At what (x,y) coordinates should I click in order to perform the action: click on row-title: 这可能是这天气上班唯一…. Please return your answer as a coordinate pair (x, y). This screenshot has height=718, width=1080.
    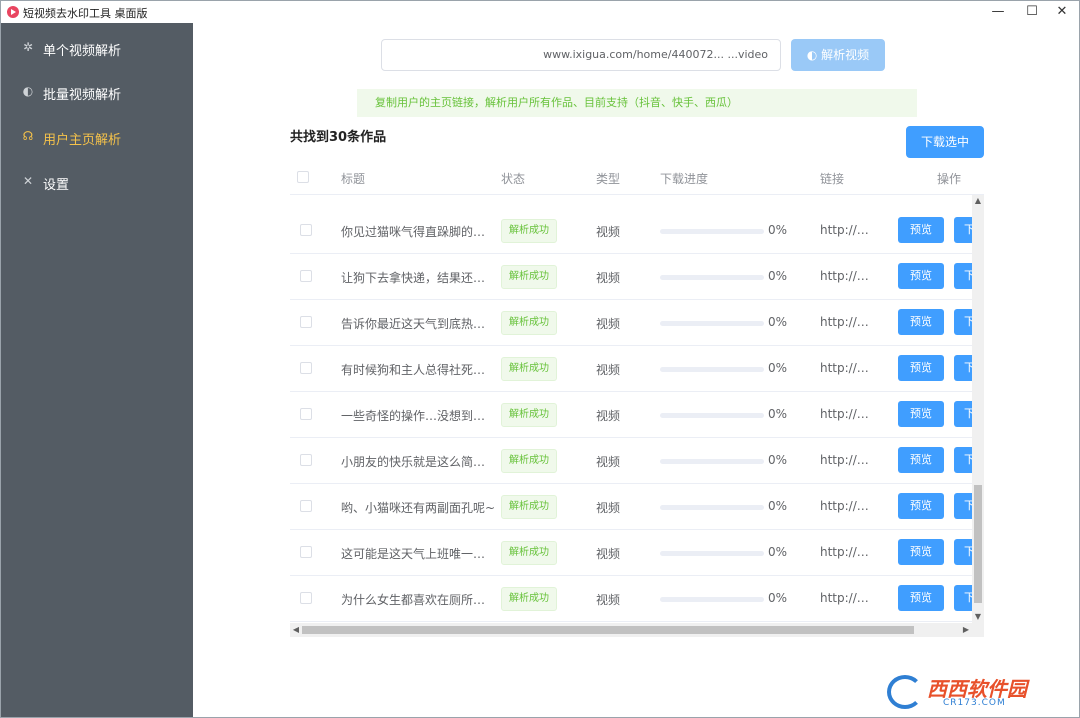
    Looking at the image, I should click on (413, 554).